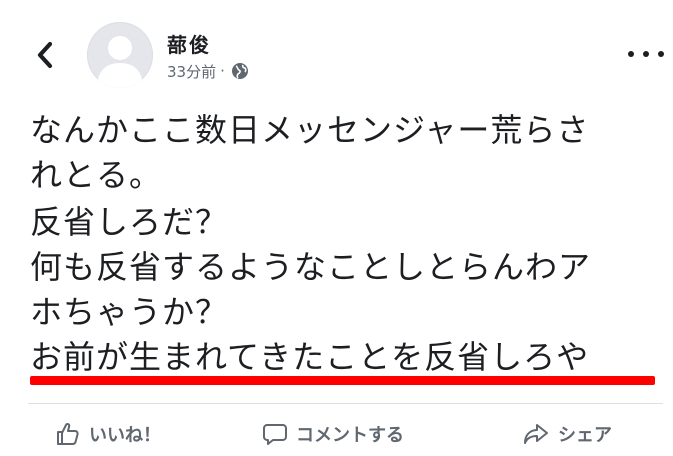 The image size is (673, 456). I want to click on red-underline-annotation, so click(342, 380).